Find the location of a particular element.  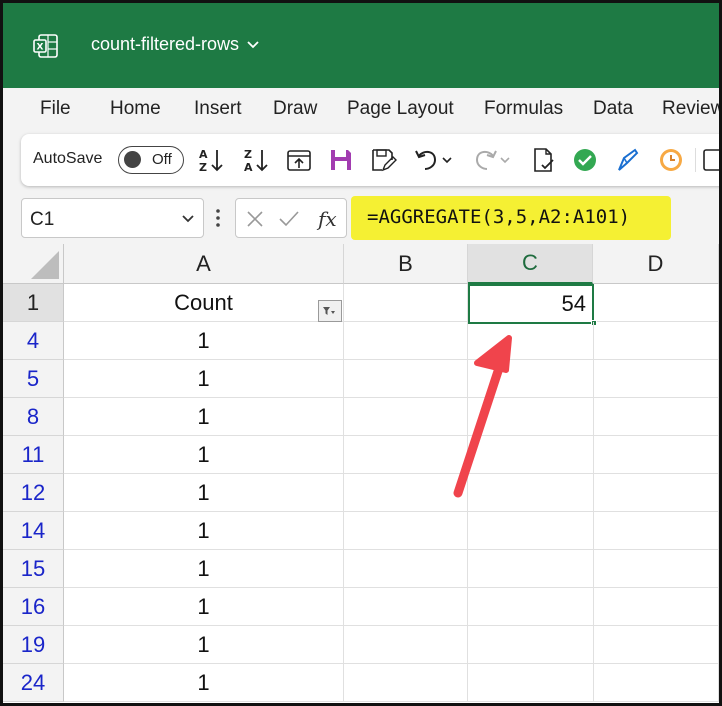

tab-insert: Insert is located at coordinates (218, 109).